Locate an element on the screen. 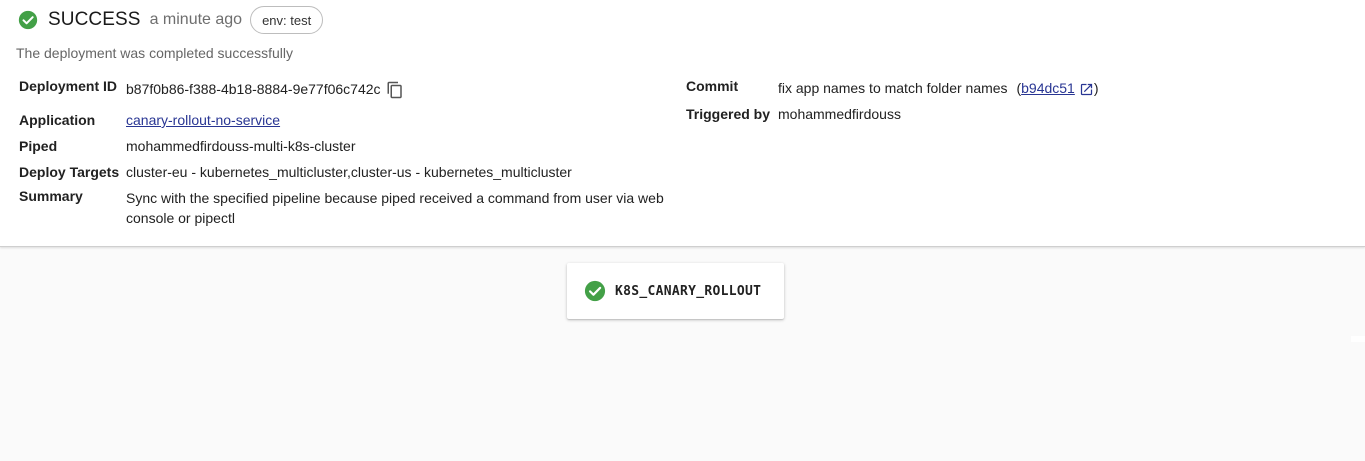 This screenshot has width=1365, height=461. deployment-status: SUCCESS is located at coordinates (94, 19).